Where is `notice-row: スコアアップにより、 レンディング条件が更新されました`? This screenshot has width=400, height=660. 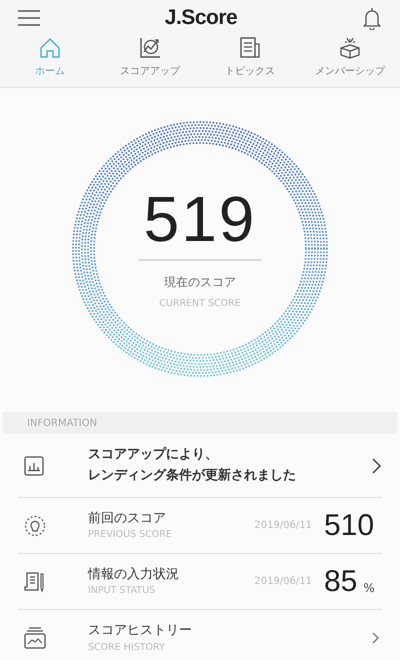 notice-row: スコアアップにより、 レンディング条件が更新されました is located at coordinates (200, 466).